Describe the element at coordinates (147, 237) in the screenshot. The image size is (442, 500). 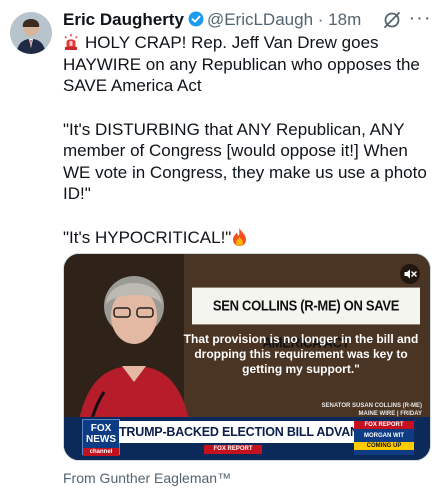
I see `tweet-line-3: "It's HYPOCRITICAL!"` at that location.